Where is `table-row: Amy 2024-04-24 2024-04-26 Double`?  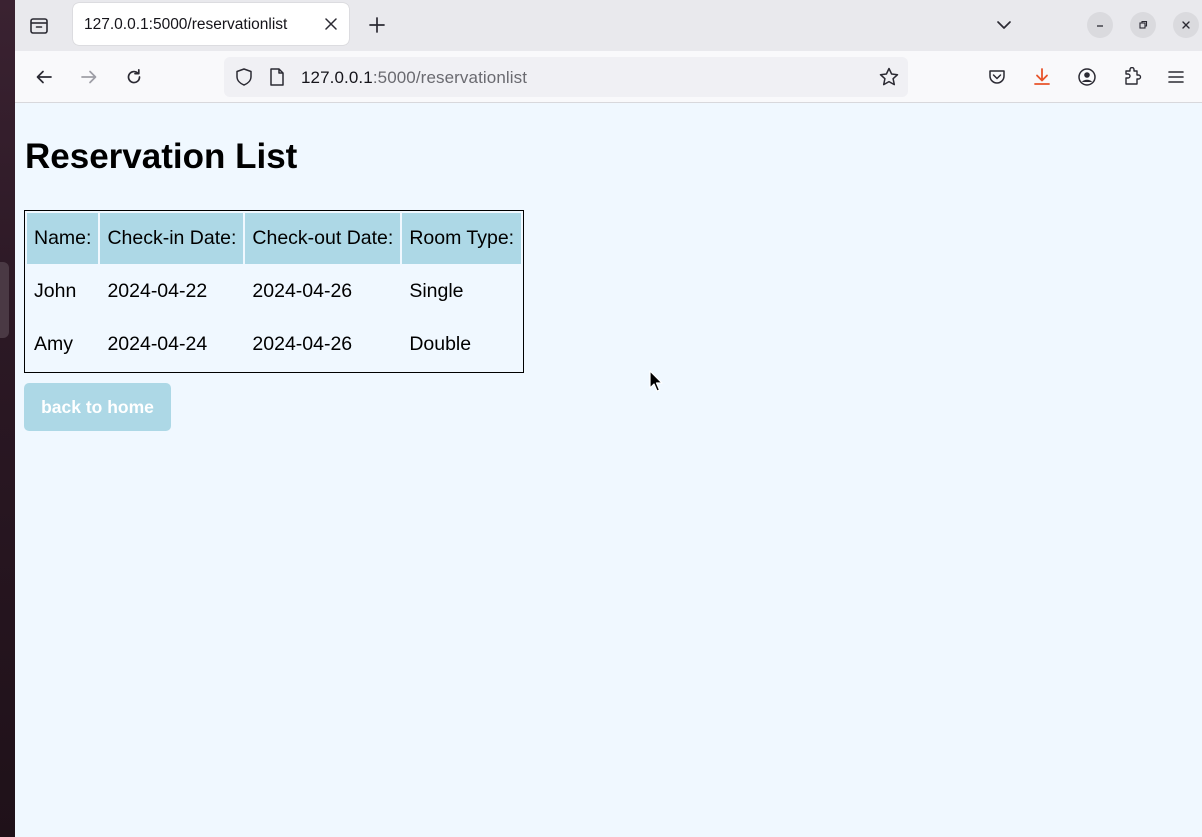 table-row: Amy 2024-04-24 2024-04-26 Double is located at coordinates (274, 344).